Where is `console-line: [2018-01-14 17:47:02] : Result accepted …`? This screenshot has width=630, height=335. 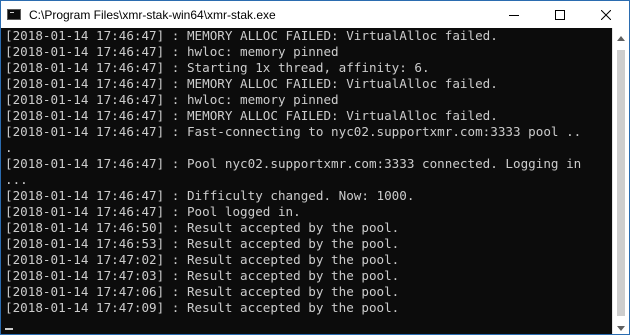
console-line: [2018-01-14 17:47:02] : Result accepted … is located at coordinates (202, 259).